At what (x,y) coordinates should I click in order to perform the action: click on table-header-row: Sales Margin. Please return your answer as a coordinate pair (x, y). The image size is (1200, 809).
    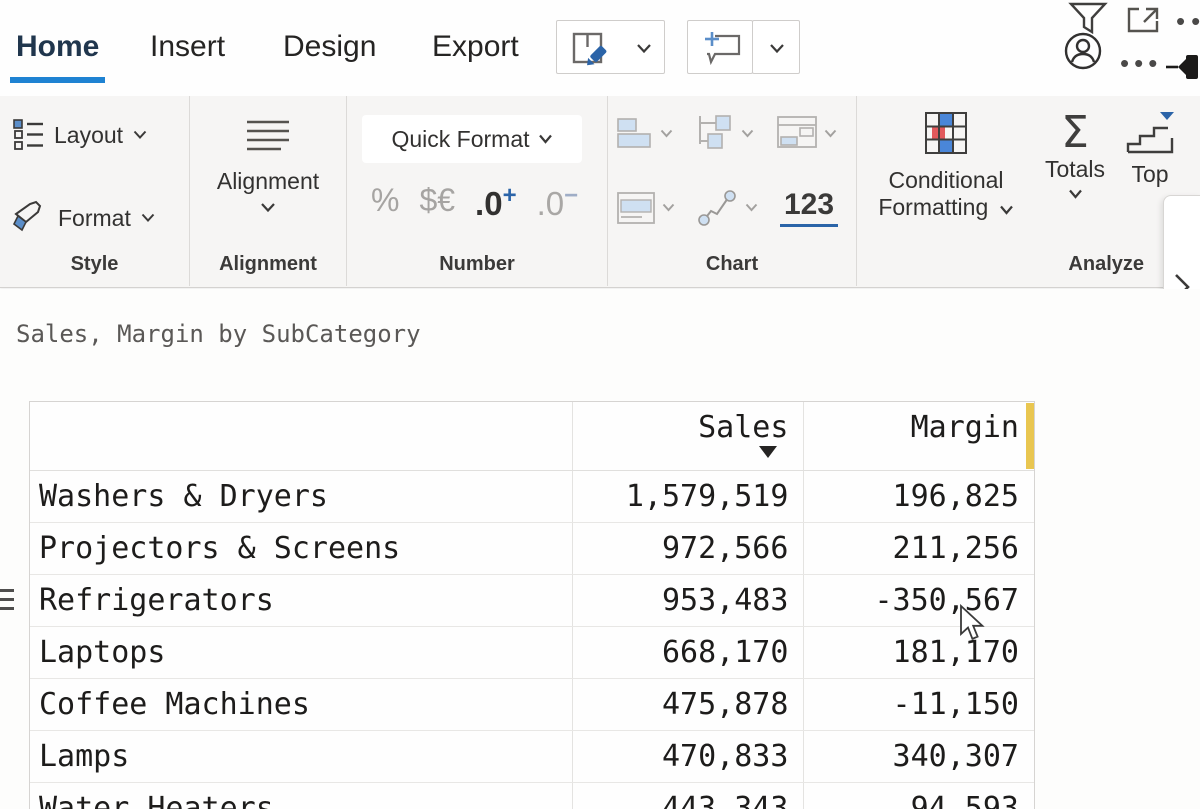
    Looking at the image, I should click on (532, 436).